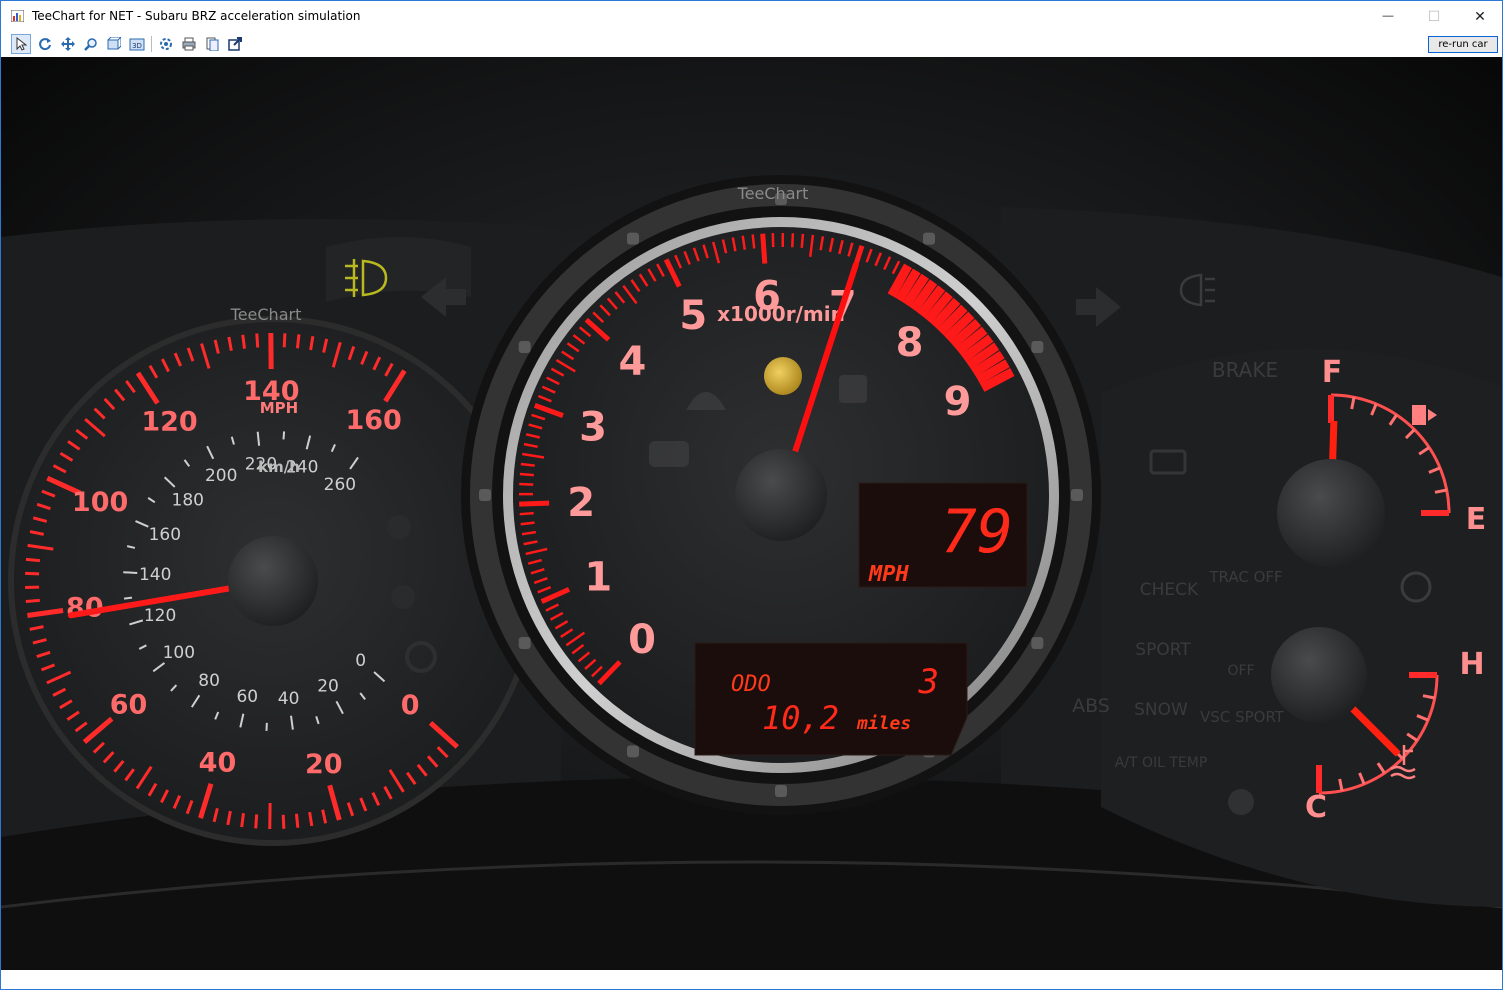 The image size is (1503, 990). Describe the element at coordinates (888, 574) in the screenshot. I see `digital-speed-unit: MPH` at that location.